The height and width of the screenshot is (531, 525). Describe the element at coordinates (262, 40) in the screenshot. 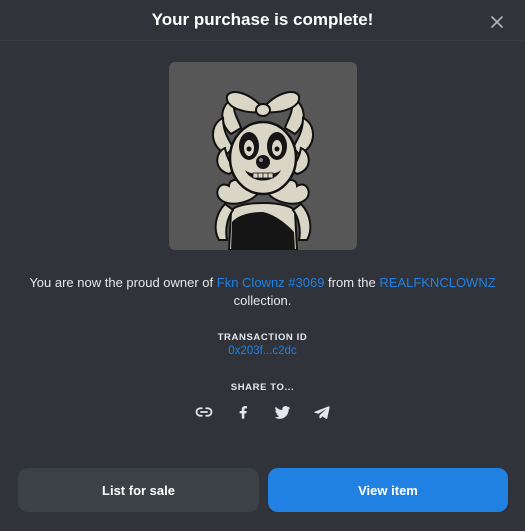

I see `header-divider` at that location.